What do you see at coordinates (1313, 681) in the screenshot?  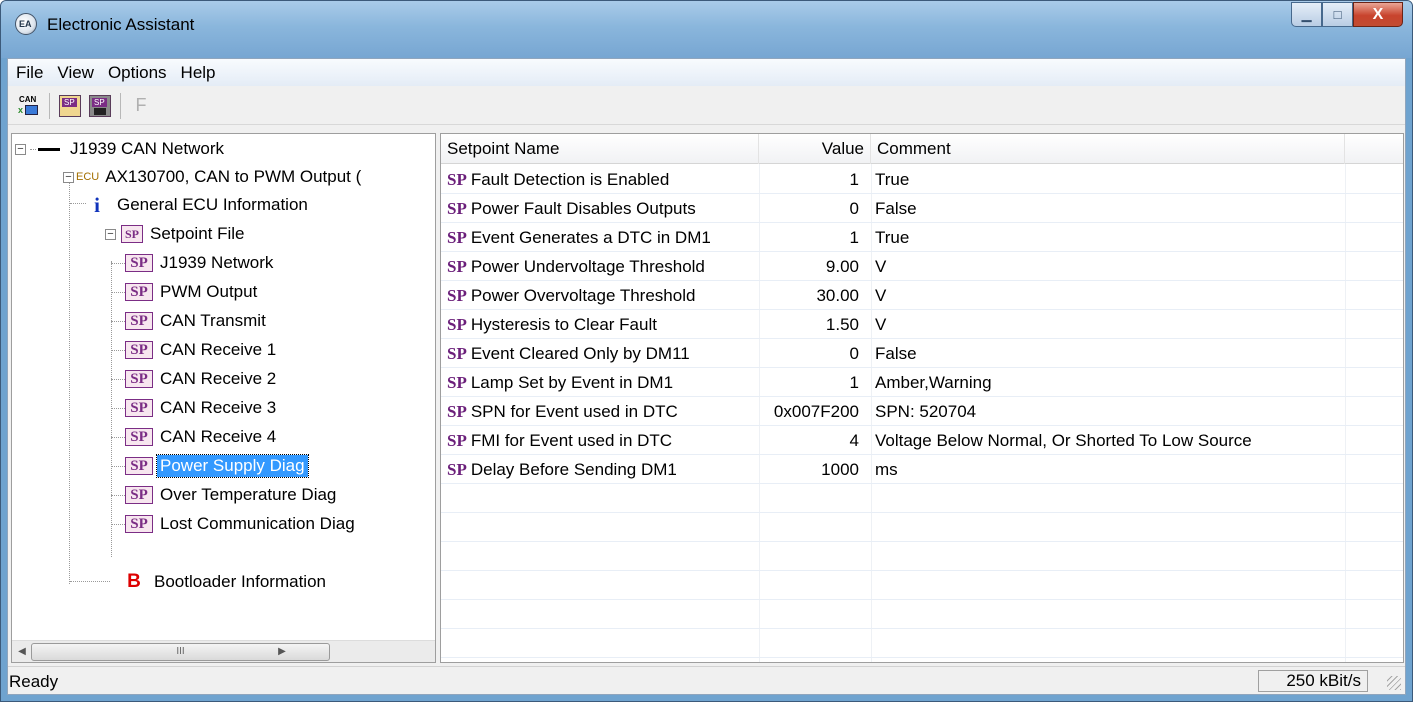 I see `baud-rate-indicator: 250 kBit/s` at bounding box center [1313, 681].